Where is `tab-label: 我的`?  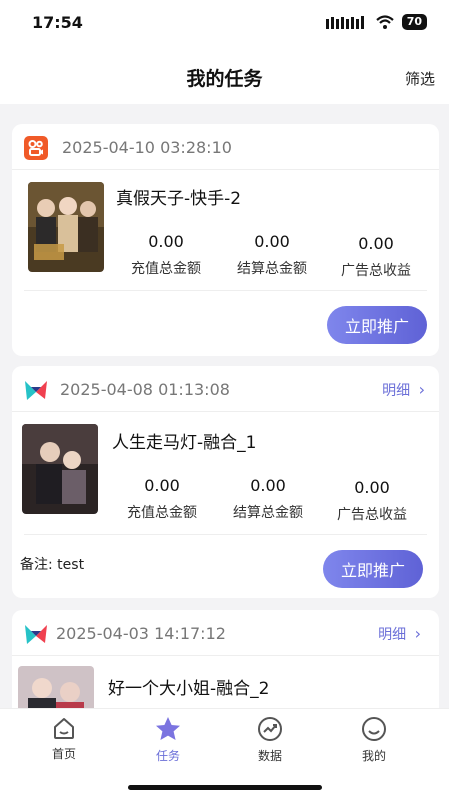
tab-label: 我的 is located at coordinates (373, 756).